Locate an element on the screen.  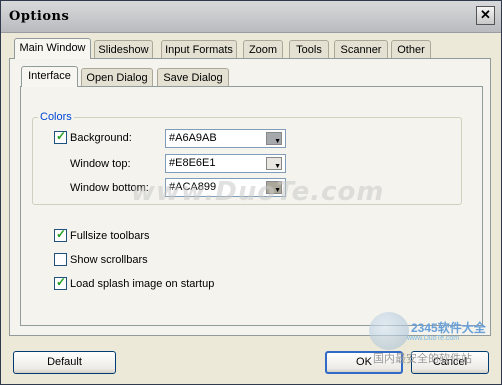
fullsize-toolbars-checkbox: ✓ is located at coordinates (60, 234).